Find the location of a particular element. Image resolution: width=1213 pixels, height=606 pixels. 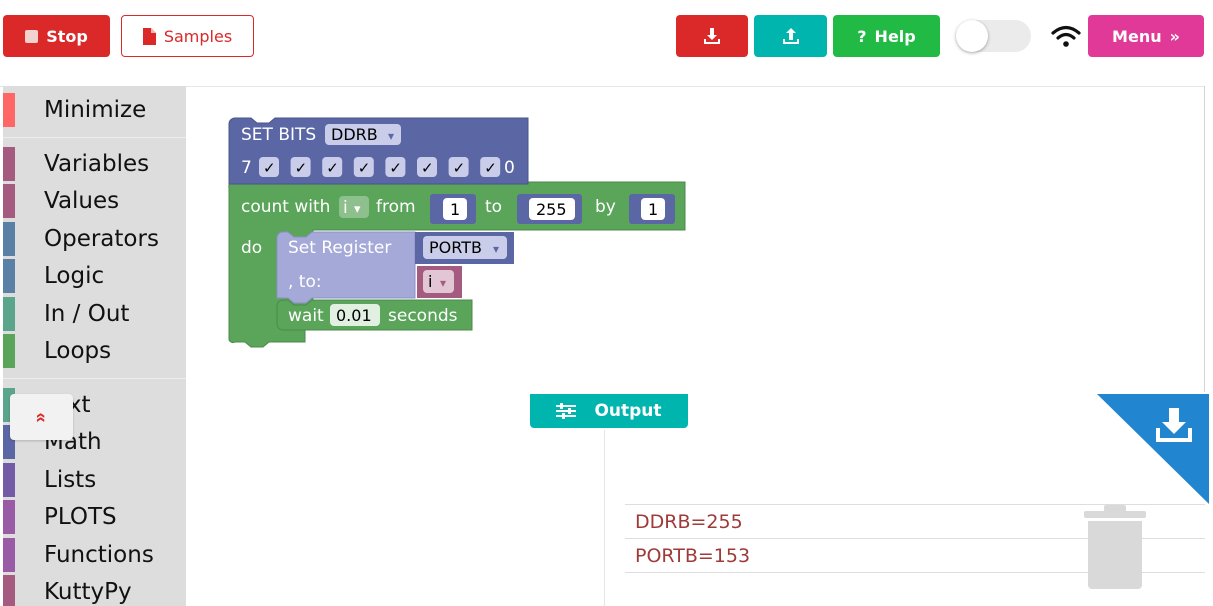

to-label: to is located at coordinates (493, 207).